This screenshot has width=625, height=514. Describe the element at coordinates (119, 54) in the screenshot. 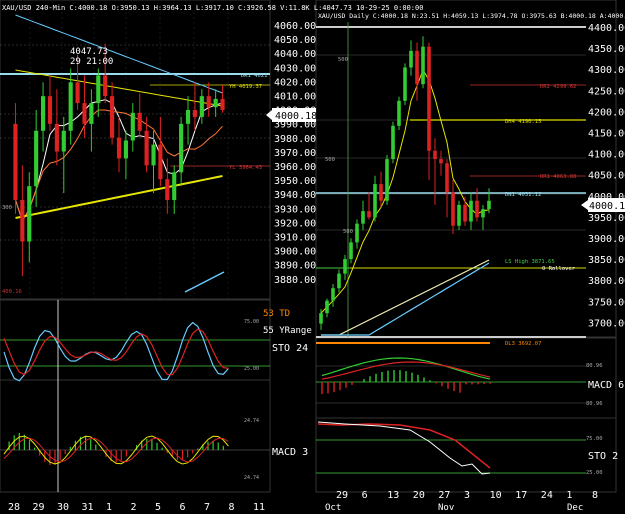

I see `left-ma-cyan` at that location.